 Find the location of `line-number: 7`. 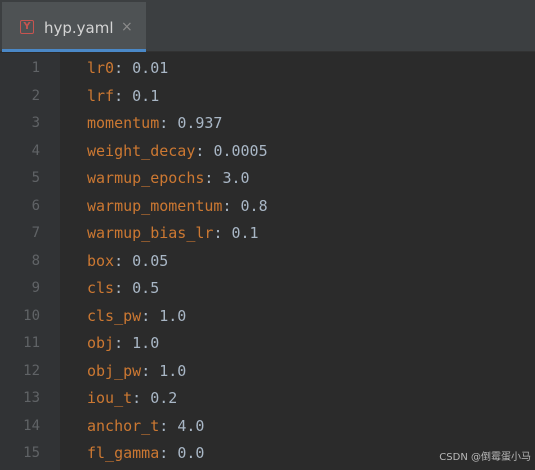

line-number: 7 is located at coordinates (35, 233).